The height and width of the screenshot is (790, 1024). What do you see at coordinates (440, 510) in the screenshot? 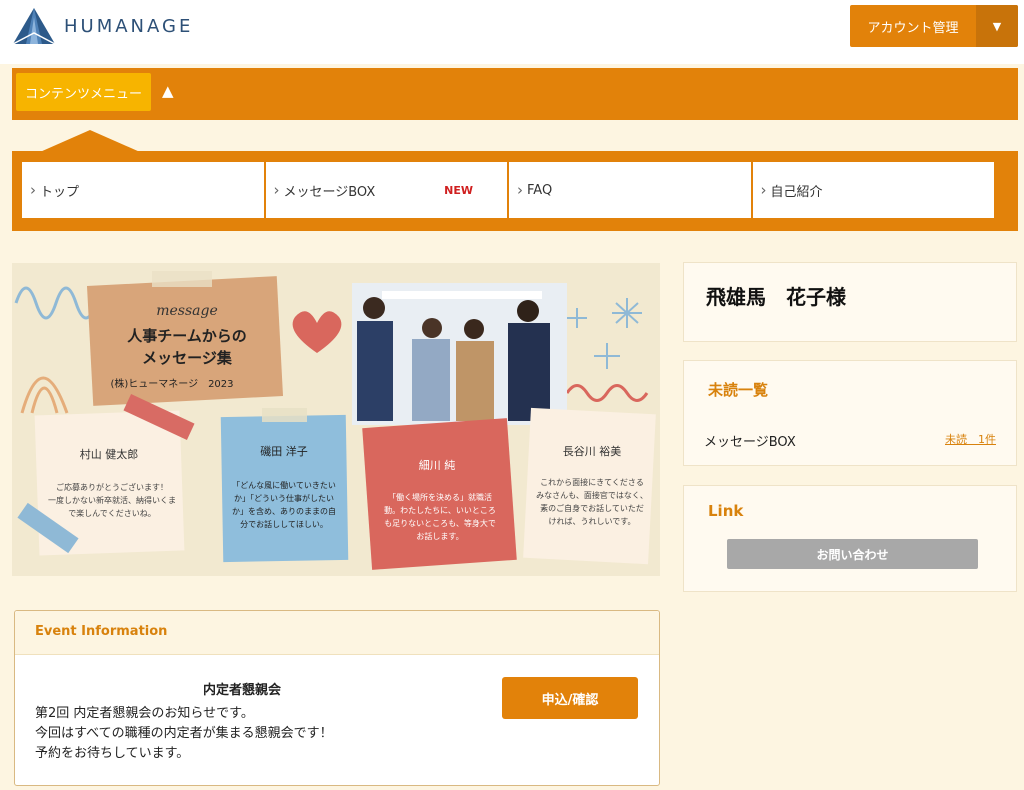
I see `svg-text: 動。わたしたちに、いいところ` at bounding box center [440, 510].